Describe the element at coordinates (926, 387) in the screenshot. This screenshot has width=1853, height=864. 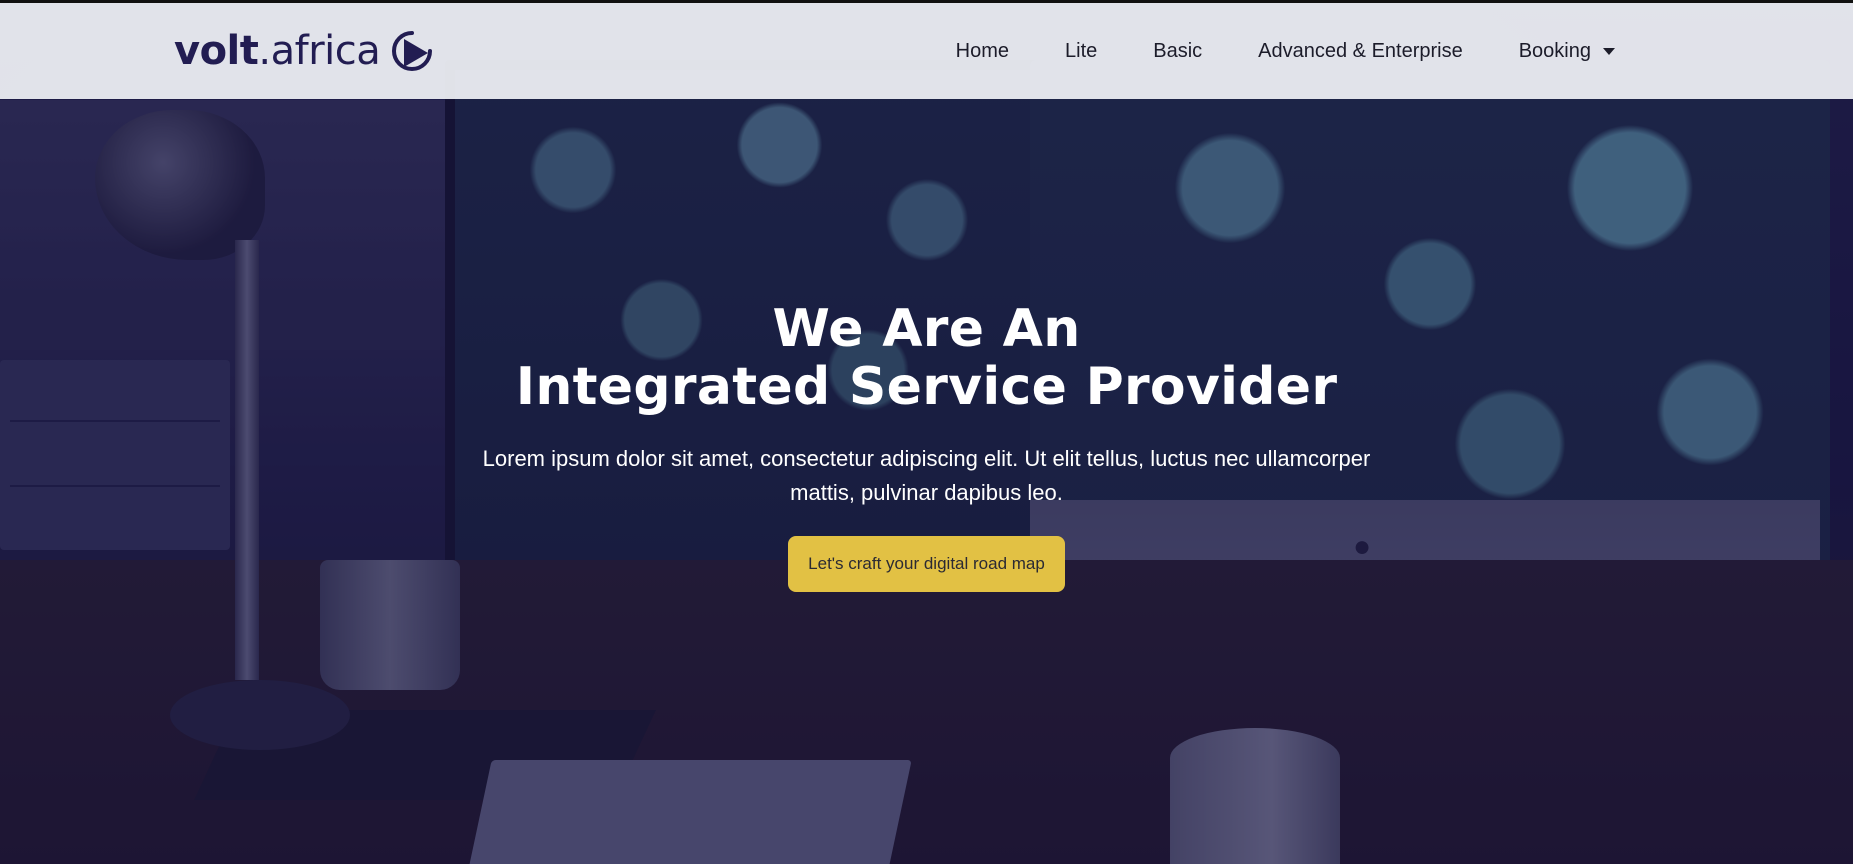
I see `hero-title-line2: Integrated Service Provider` at that location.